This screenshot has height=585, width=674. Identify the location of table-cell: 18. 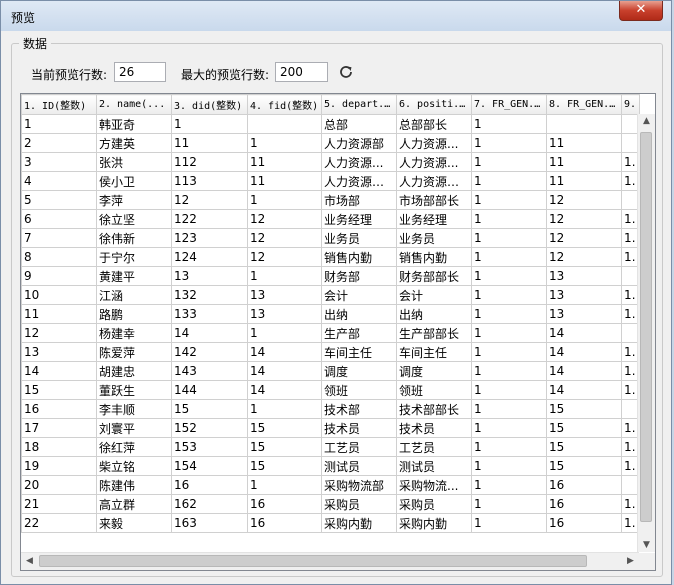
(59, 447).